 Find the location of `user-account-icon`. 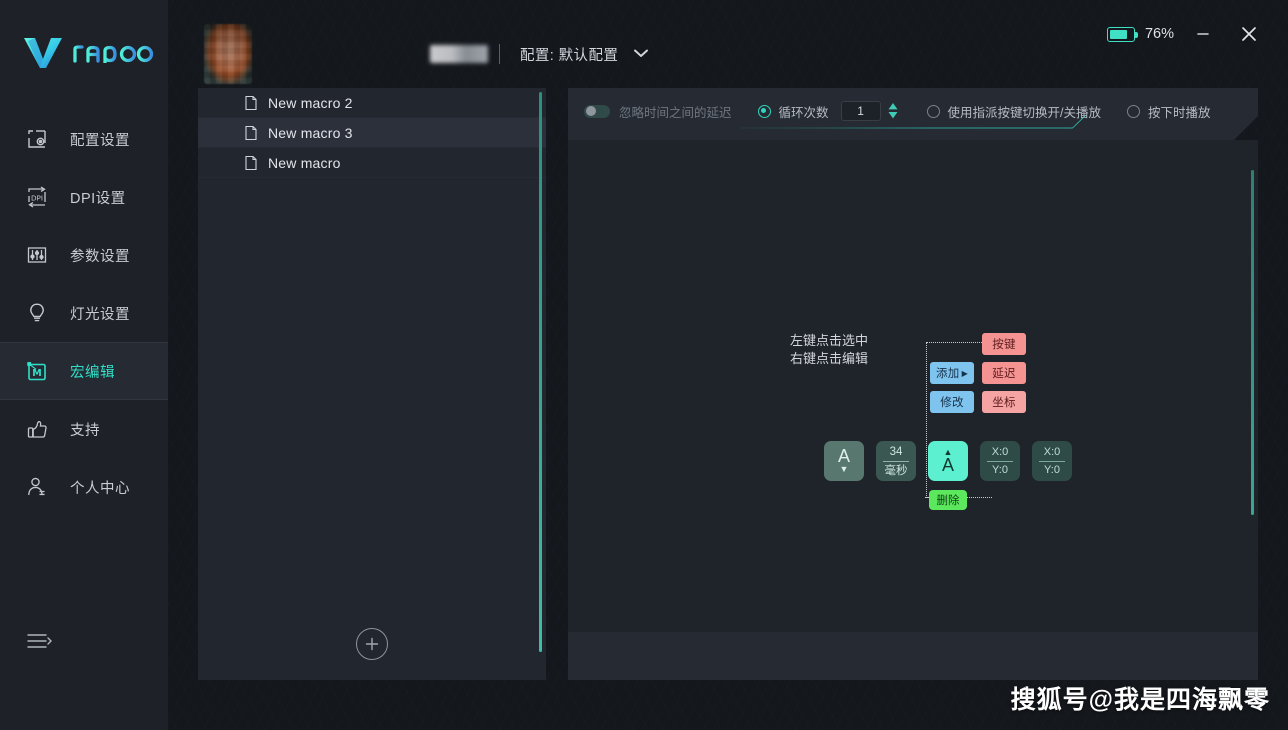

user-account-icon is located at coordinates (37, 487).